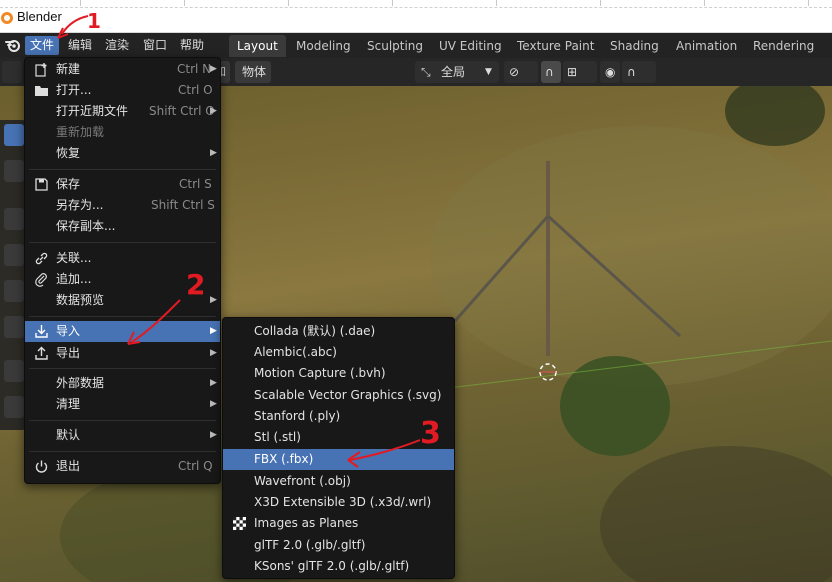 The height and width of the screenshot is (582, 832). Describe the element at coordinates (706, 46) in the screenshot. I see `tab-animation: Animation` at that location.